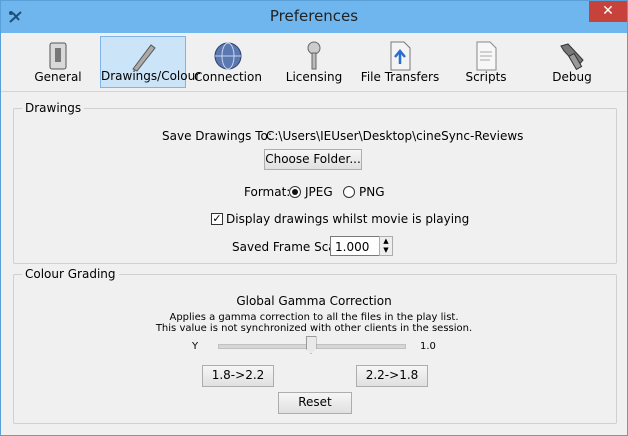 The image size is (628, 436). I want to click on chevron-down-icon: ▼, so click(386, 250).